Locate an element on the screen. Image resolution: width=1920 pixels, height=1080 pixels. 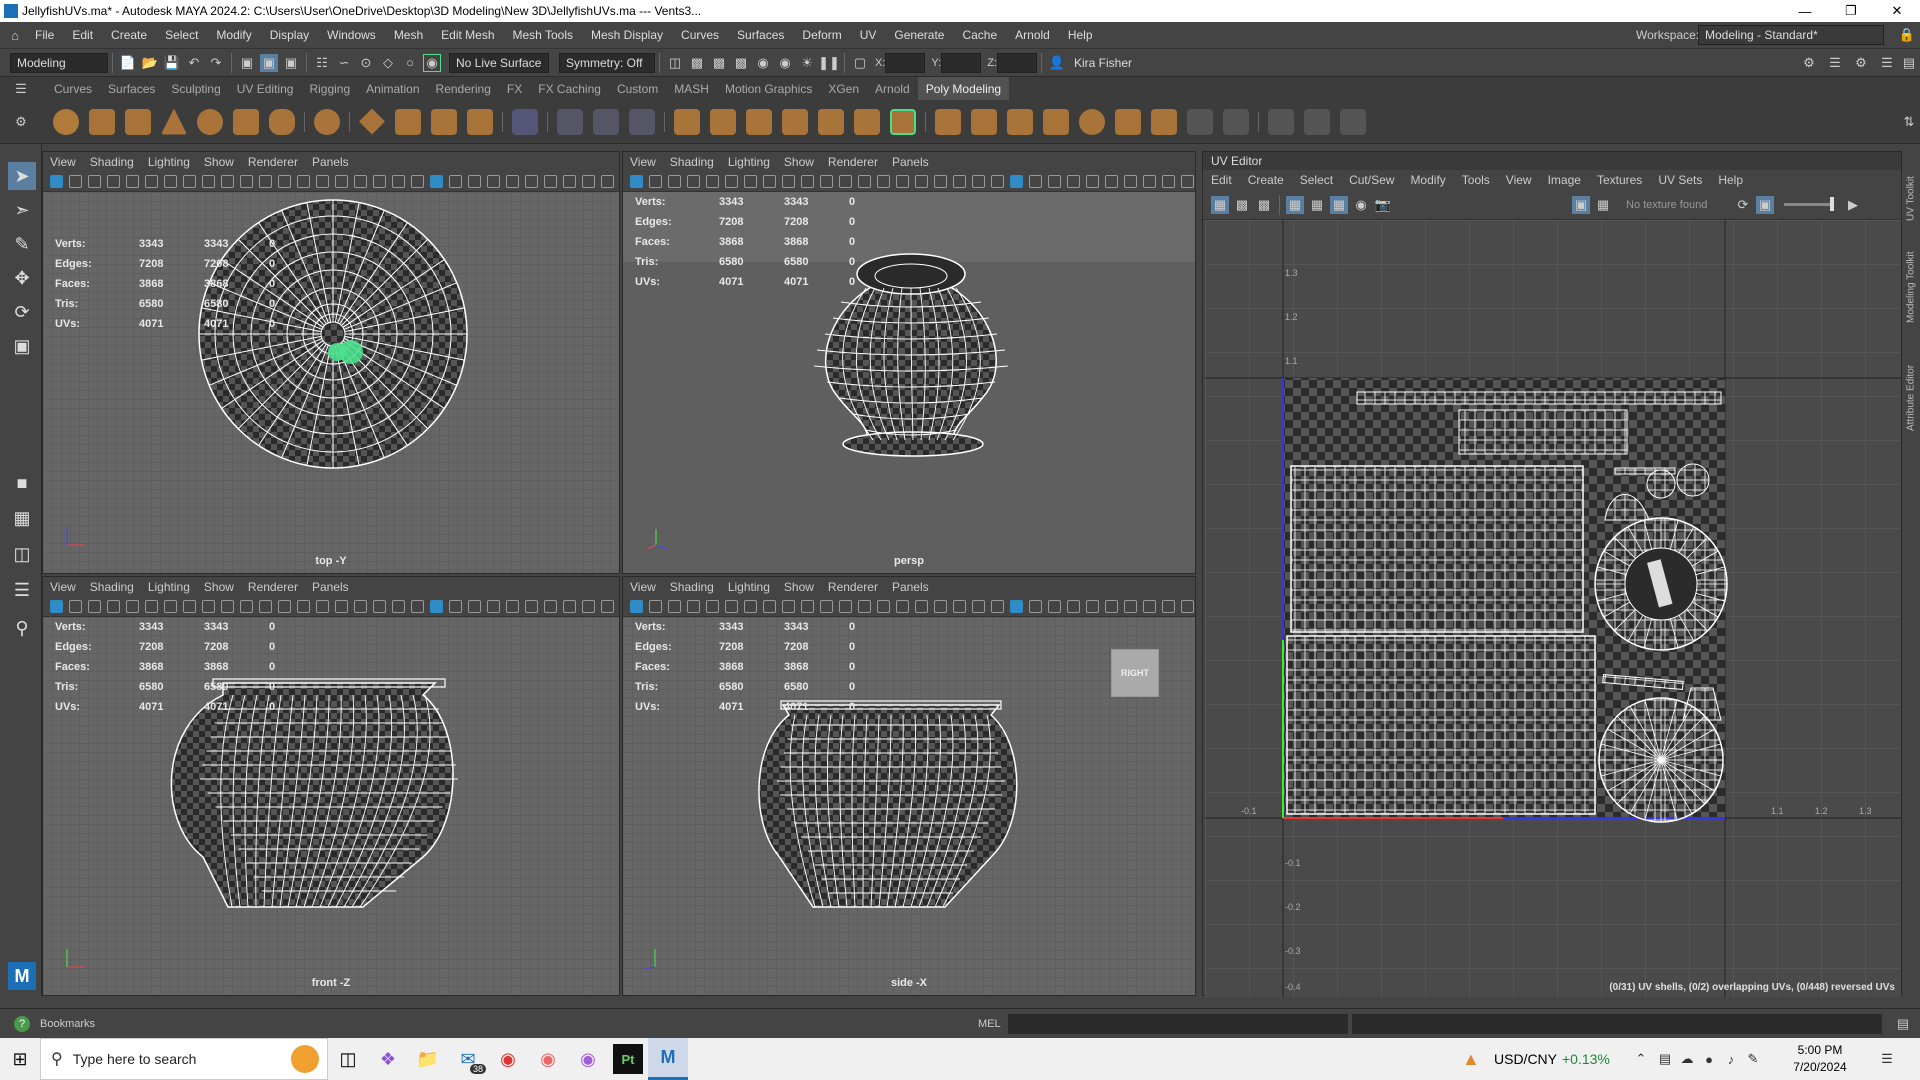
platonic-solid-icon is located at coordinates (327, 121).